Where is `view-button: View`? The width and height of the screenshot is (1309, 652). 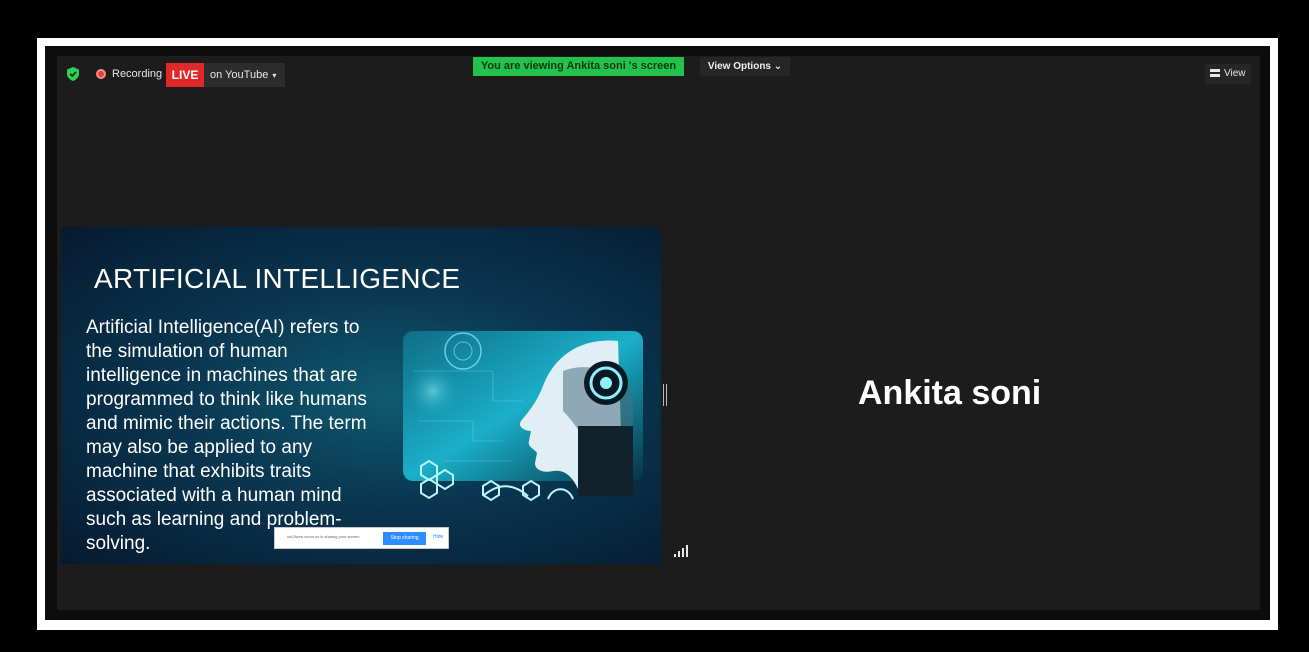
view-button: View is located at coordinates (1228, 74).